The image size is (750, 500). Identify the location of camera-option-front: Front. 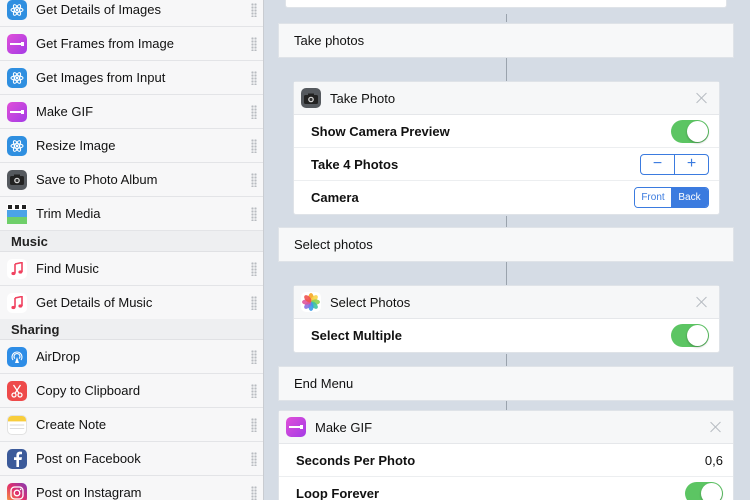
(653, 197).